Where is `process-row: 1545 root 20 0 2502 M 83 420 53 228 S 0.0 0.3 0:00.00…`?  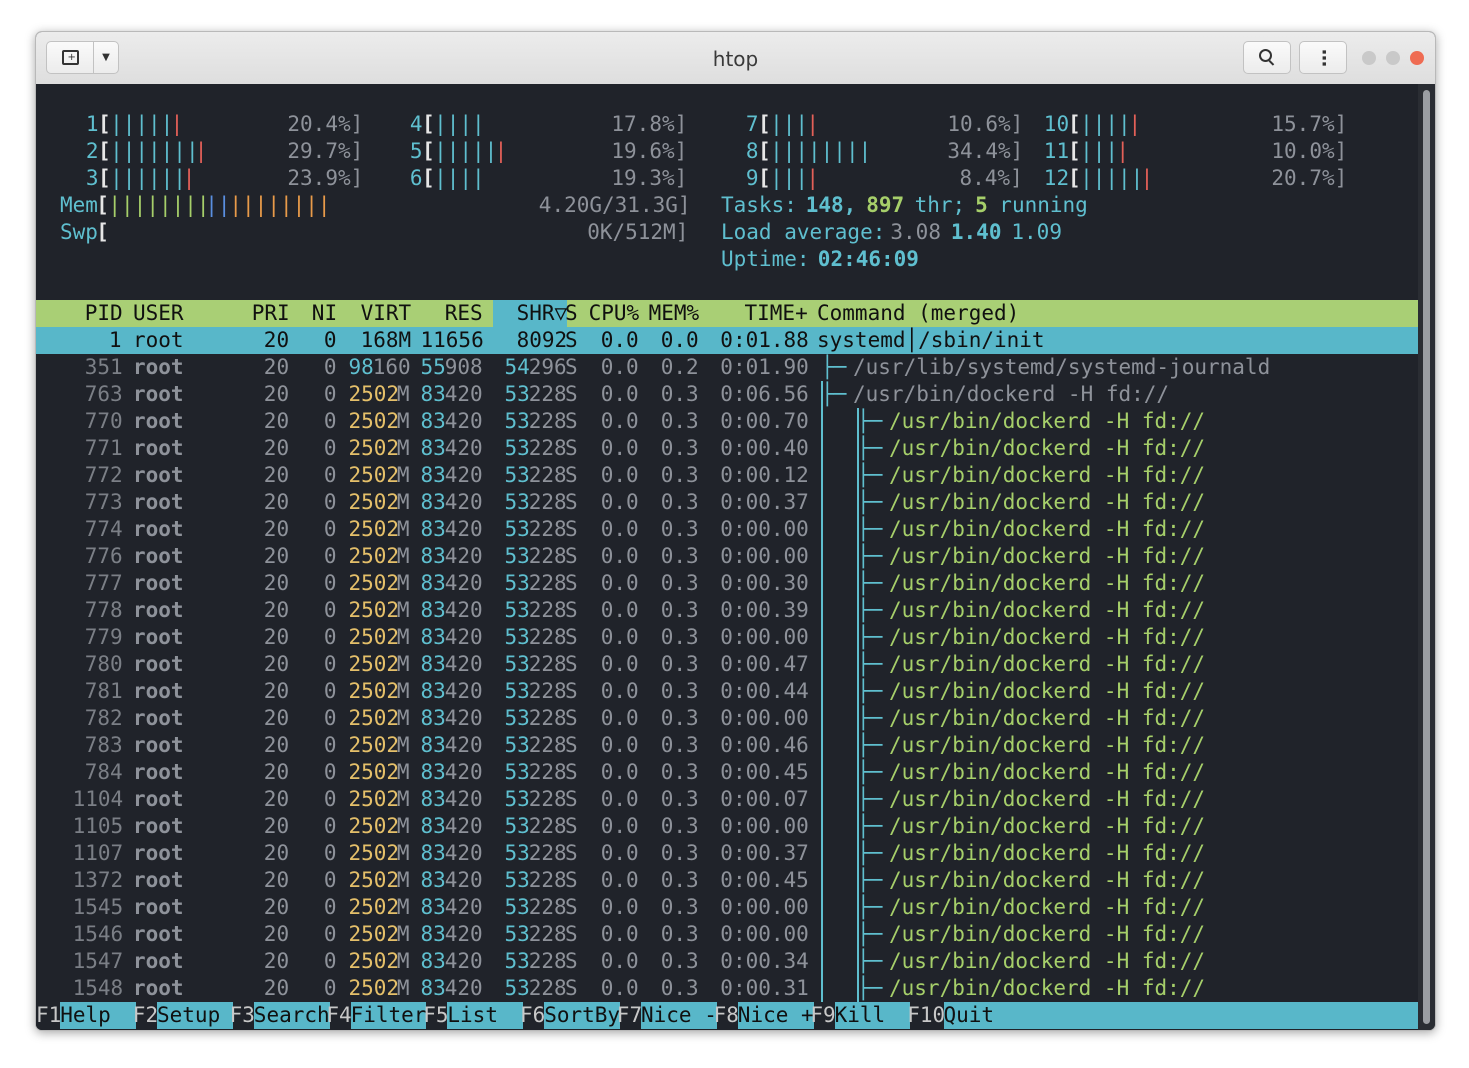 process-row: 1545 root 20 0 2502 M 83 420 53 228 S 0.0 0.3 0:00.00… is located at coordinates (727, 907).